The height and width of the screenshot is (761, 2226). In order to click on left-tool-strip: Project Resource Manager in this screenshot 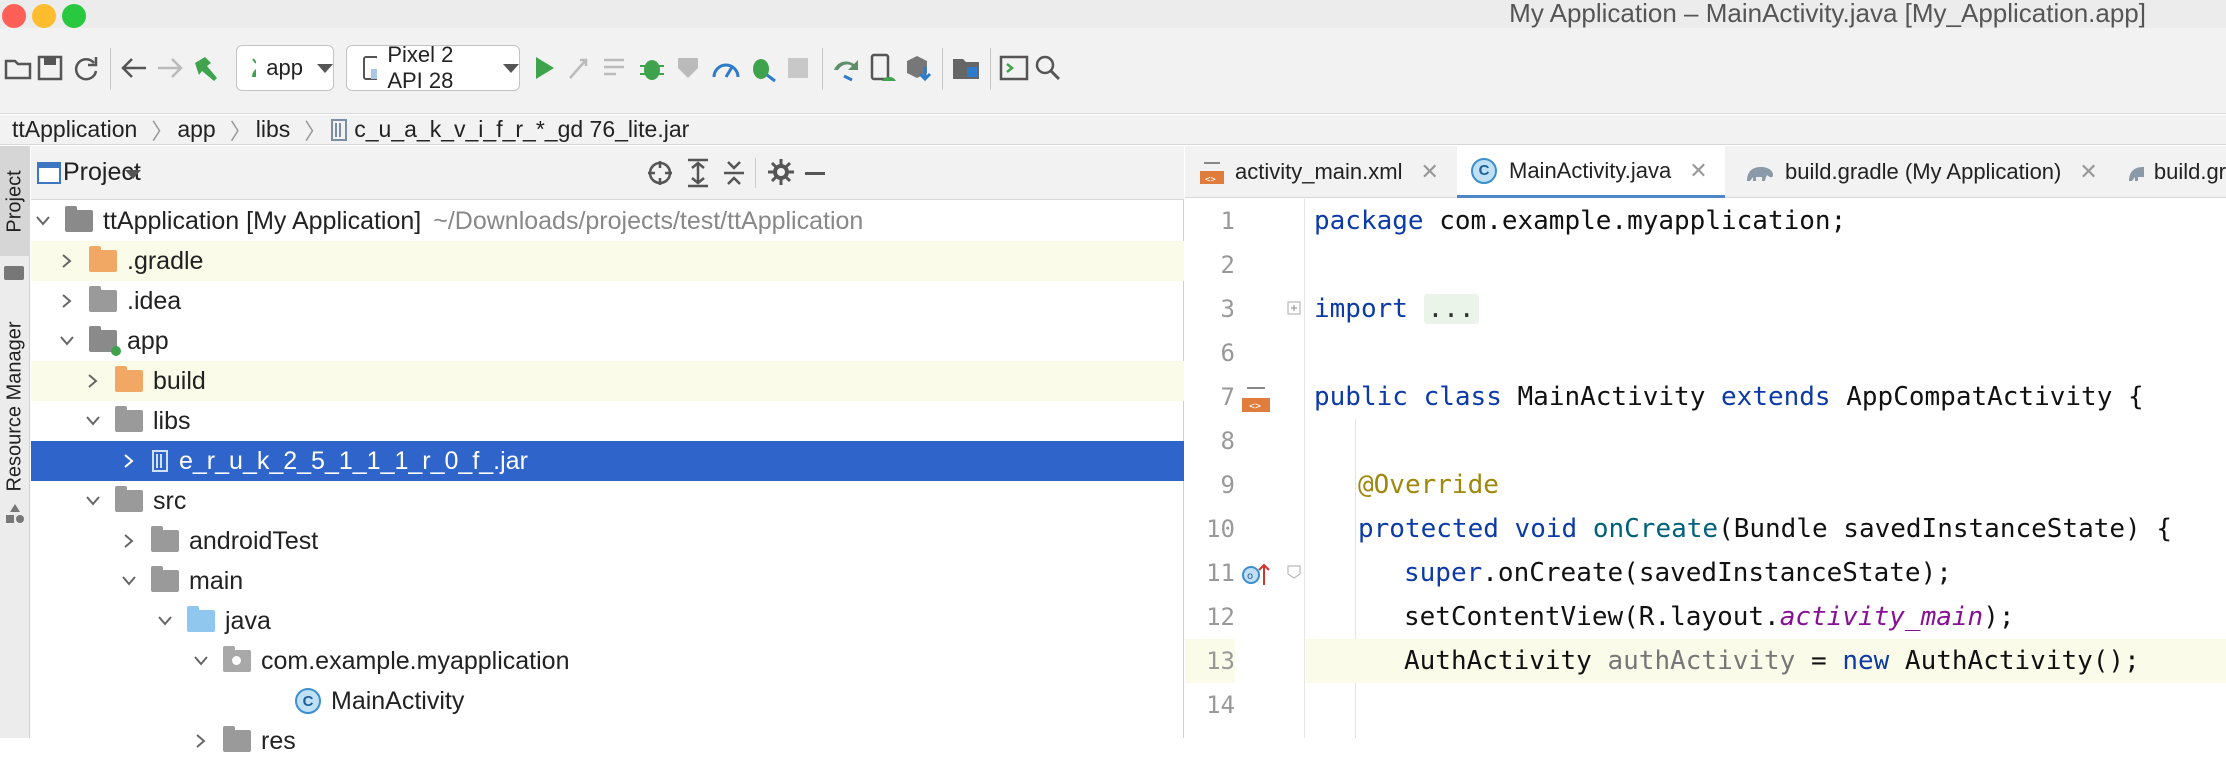, I will do `click(15, 442)`.